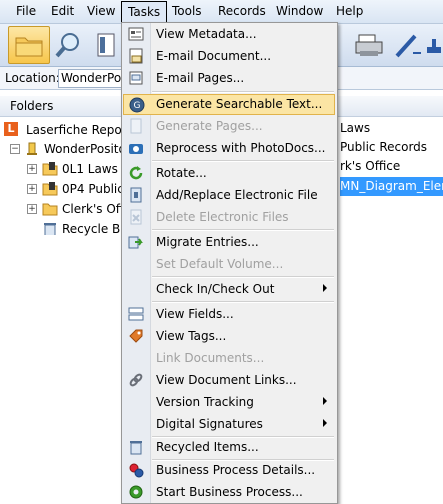 The image size is (443, 504). Describe the element at coordinates (229, 402) in the screenshot. I see `menu-item-version-tracking: Version Tracking` at that location.